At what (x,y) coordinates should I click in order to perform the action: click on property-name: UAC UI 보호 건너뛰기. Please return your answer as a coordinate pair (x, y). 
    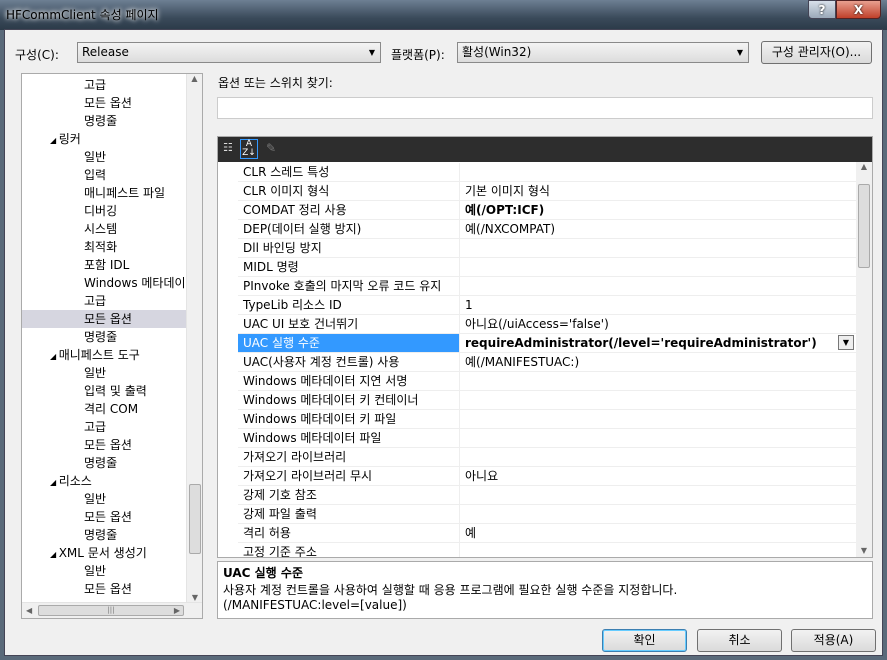
    Looking at the image, I should click on (349, 324).